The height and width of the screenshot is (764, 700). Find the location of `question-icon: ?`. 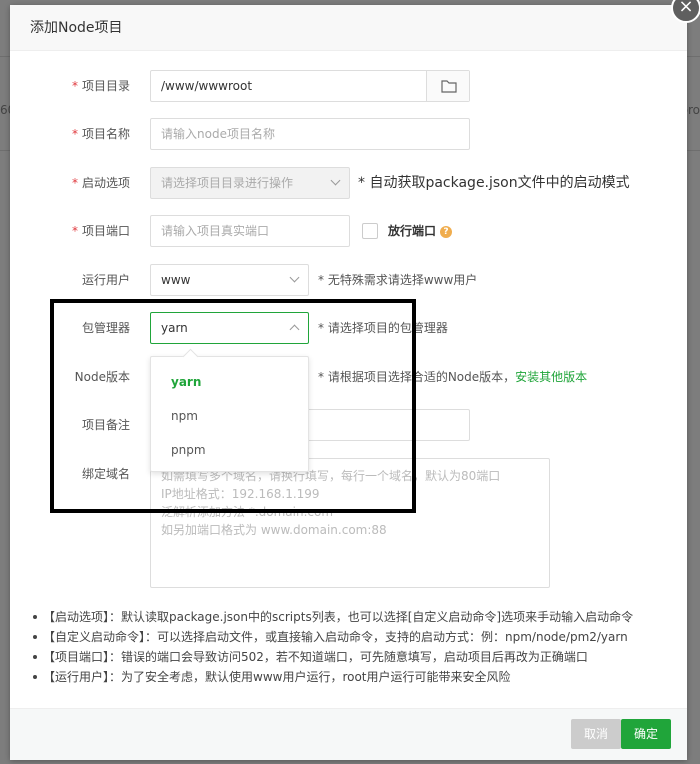

question-icon: ? is located at coordinates (446, 231).